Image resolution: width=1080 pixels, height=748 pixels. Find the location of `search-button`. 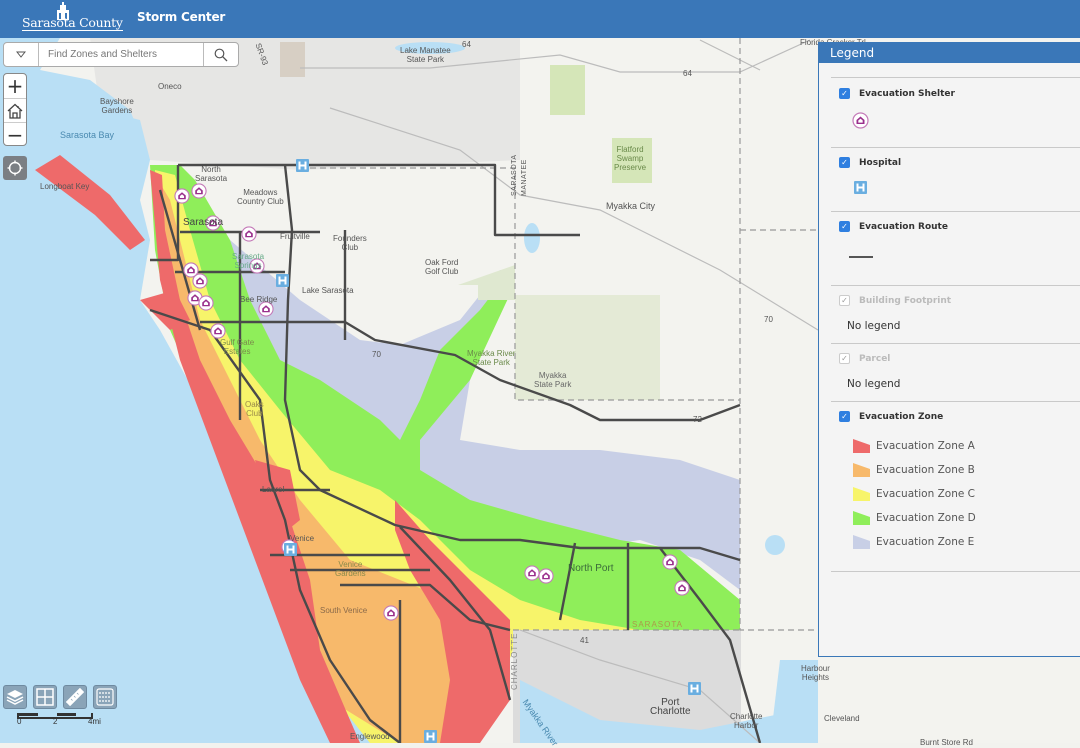

search-button is located at coordinates (220, 54).